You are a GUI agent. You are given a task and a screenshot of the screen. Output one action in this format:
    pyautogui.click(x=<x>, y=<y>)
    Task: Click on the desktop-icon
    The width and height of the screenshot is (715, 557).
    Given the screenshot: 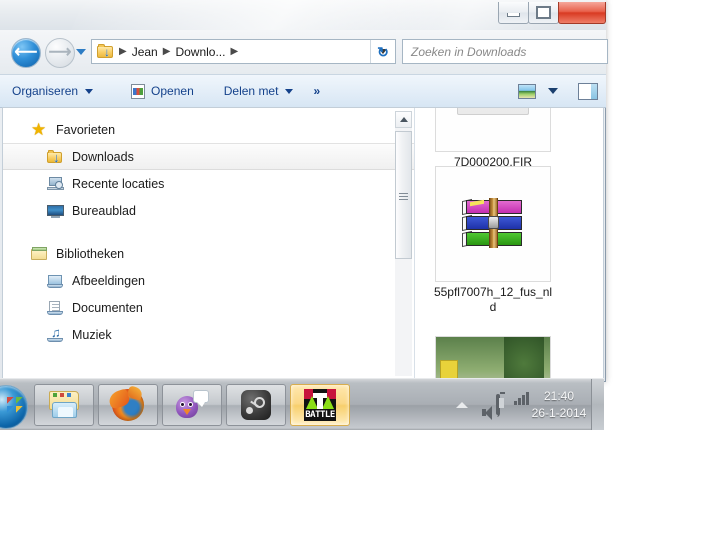 What is the action you would take?
    pyautogui.click(x=55, y=211)
    